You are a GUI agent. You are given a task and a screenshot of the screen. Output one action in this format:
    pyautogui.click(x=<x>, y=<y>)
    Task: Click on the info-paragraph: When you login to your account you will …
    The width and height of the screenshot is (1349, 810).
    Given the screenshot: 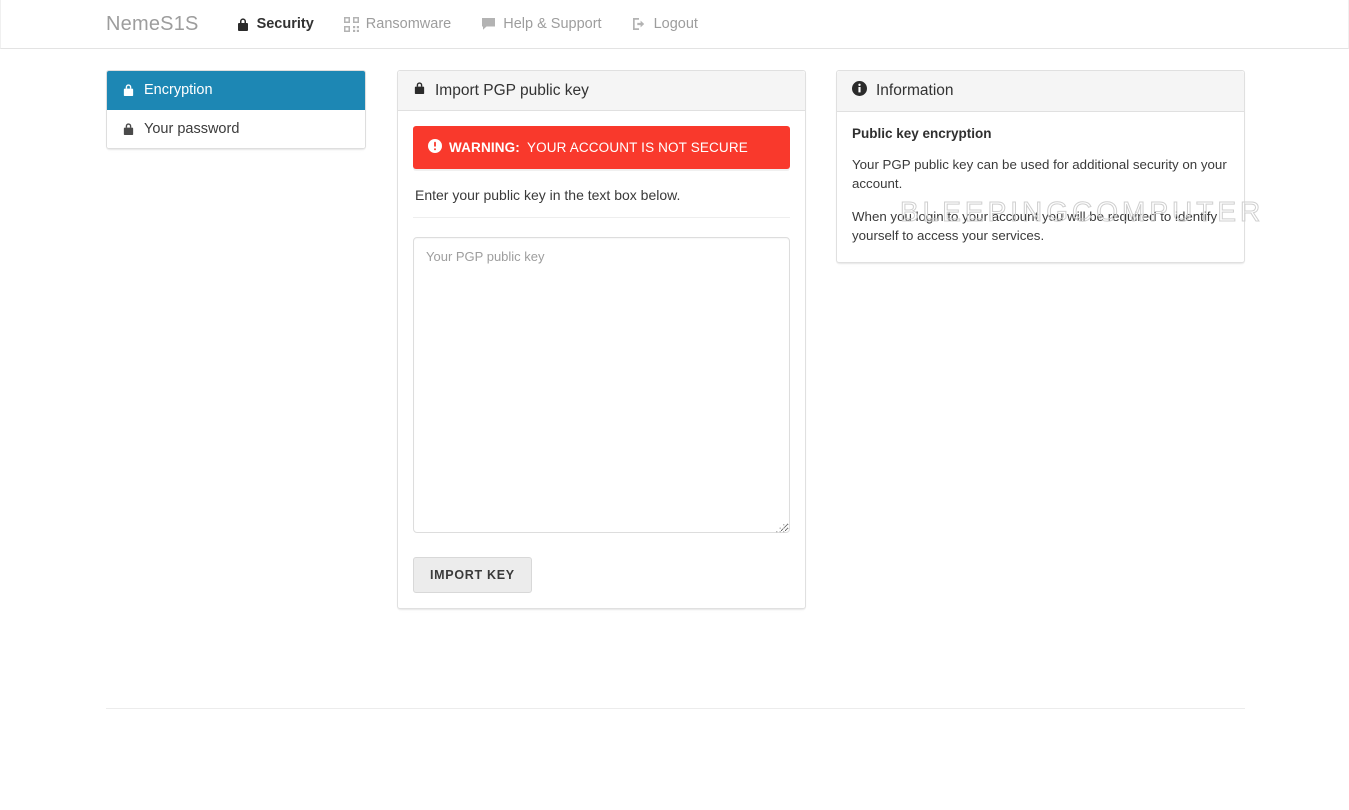 What is the action you would take?
    pyautogui.click(x=1035, y=225)
    